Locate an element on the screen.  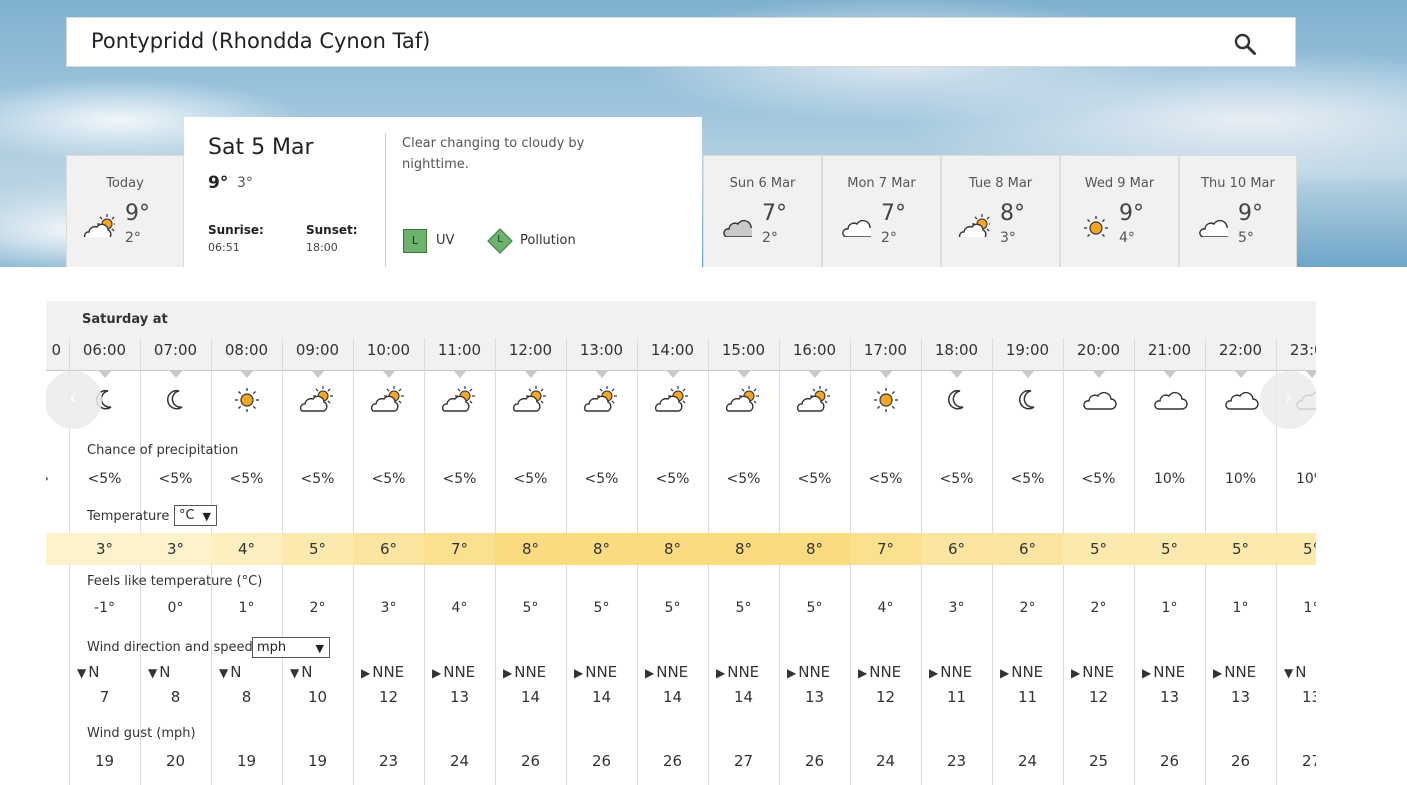
day-tab-label: Sun 6 Mar is located at coordinates (762, 183).